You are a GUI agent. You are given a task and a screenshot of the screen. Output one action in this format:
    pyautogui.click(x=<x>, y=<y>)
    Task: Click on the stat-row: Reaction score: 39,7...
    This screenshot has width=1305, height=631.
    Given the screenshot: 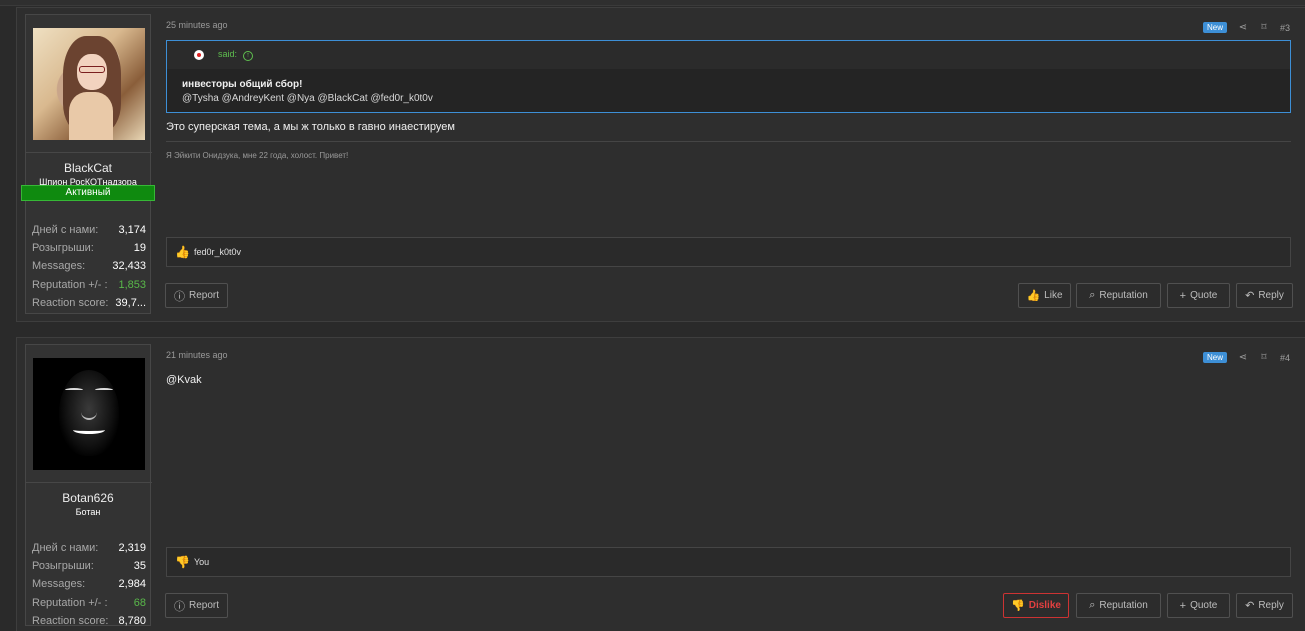 What is the action you would take?
    pyautogui.click(x=89, y=302)
    